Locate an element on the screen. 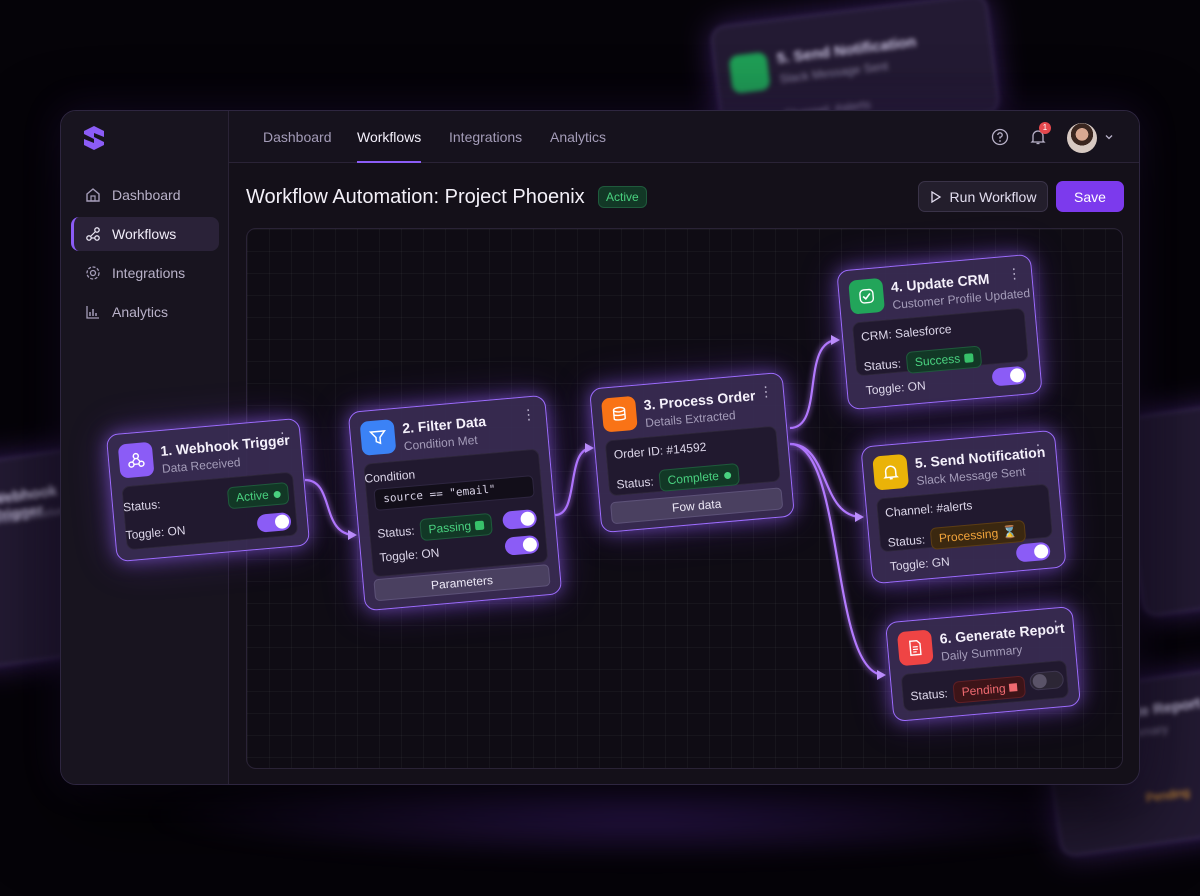 The height and width of the screenshot is (896, 1200). page-title: Workflow Automation: Project Phoenix is located at coordinates (415, 197).